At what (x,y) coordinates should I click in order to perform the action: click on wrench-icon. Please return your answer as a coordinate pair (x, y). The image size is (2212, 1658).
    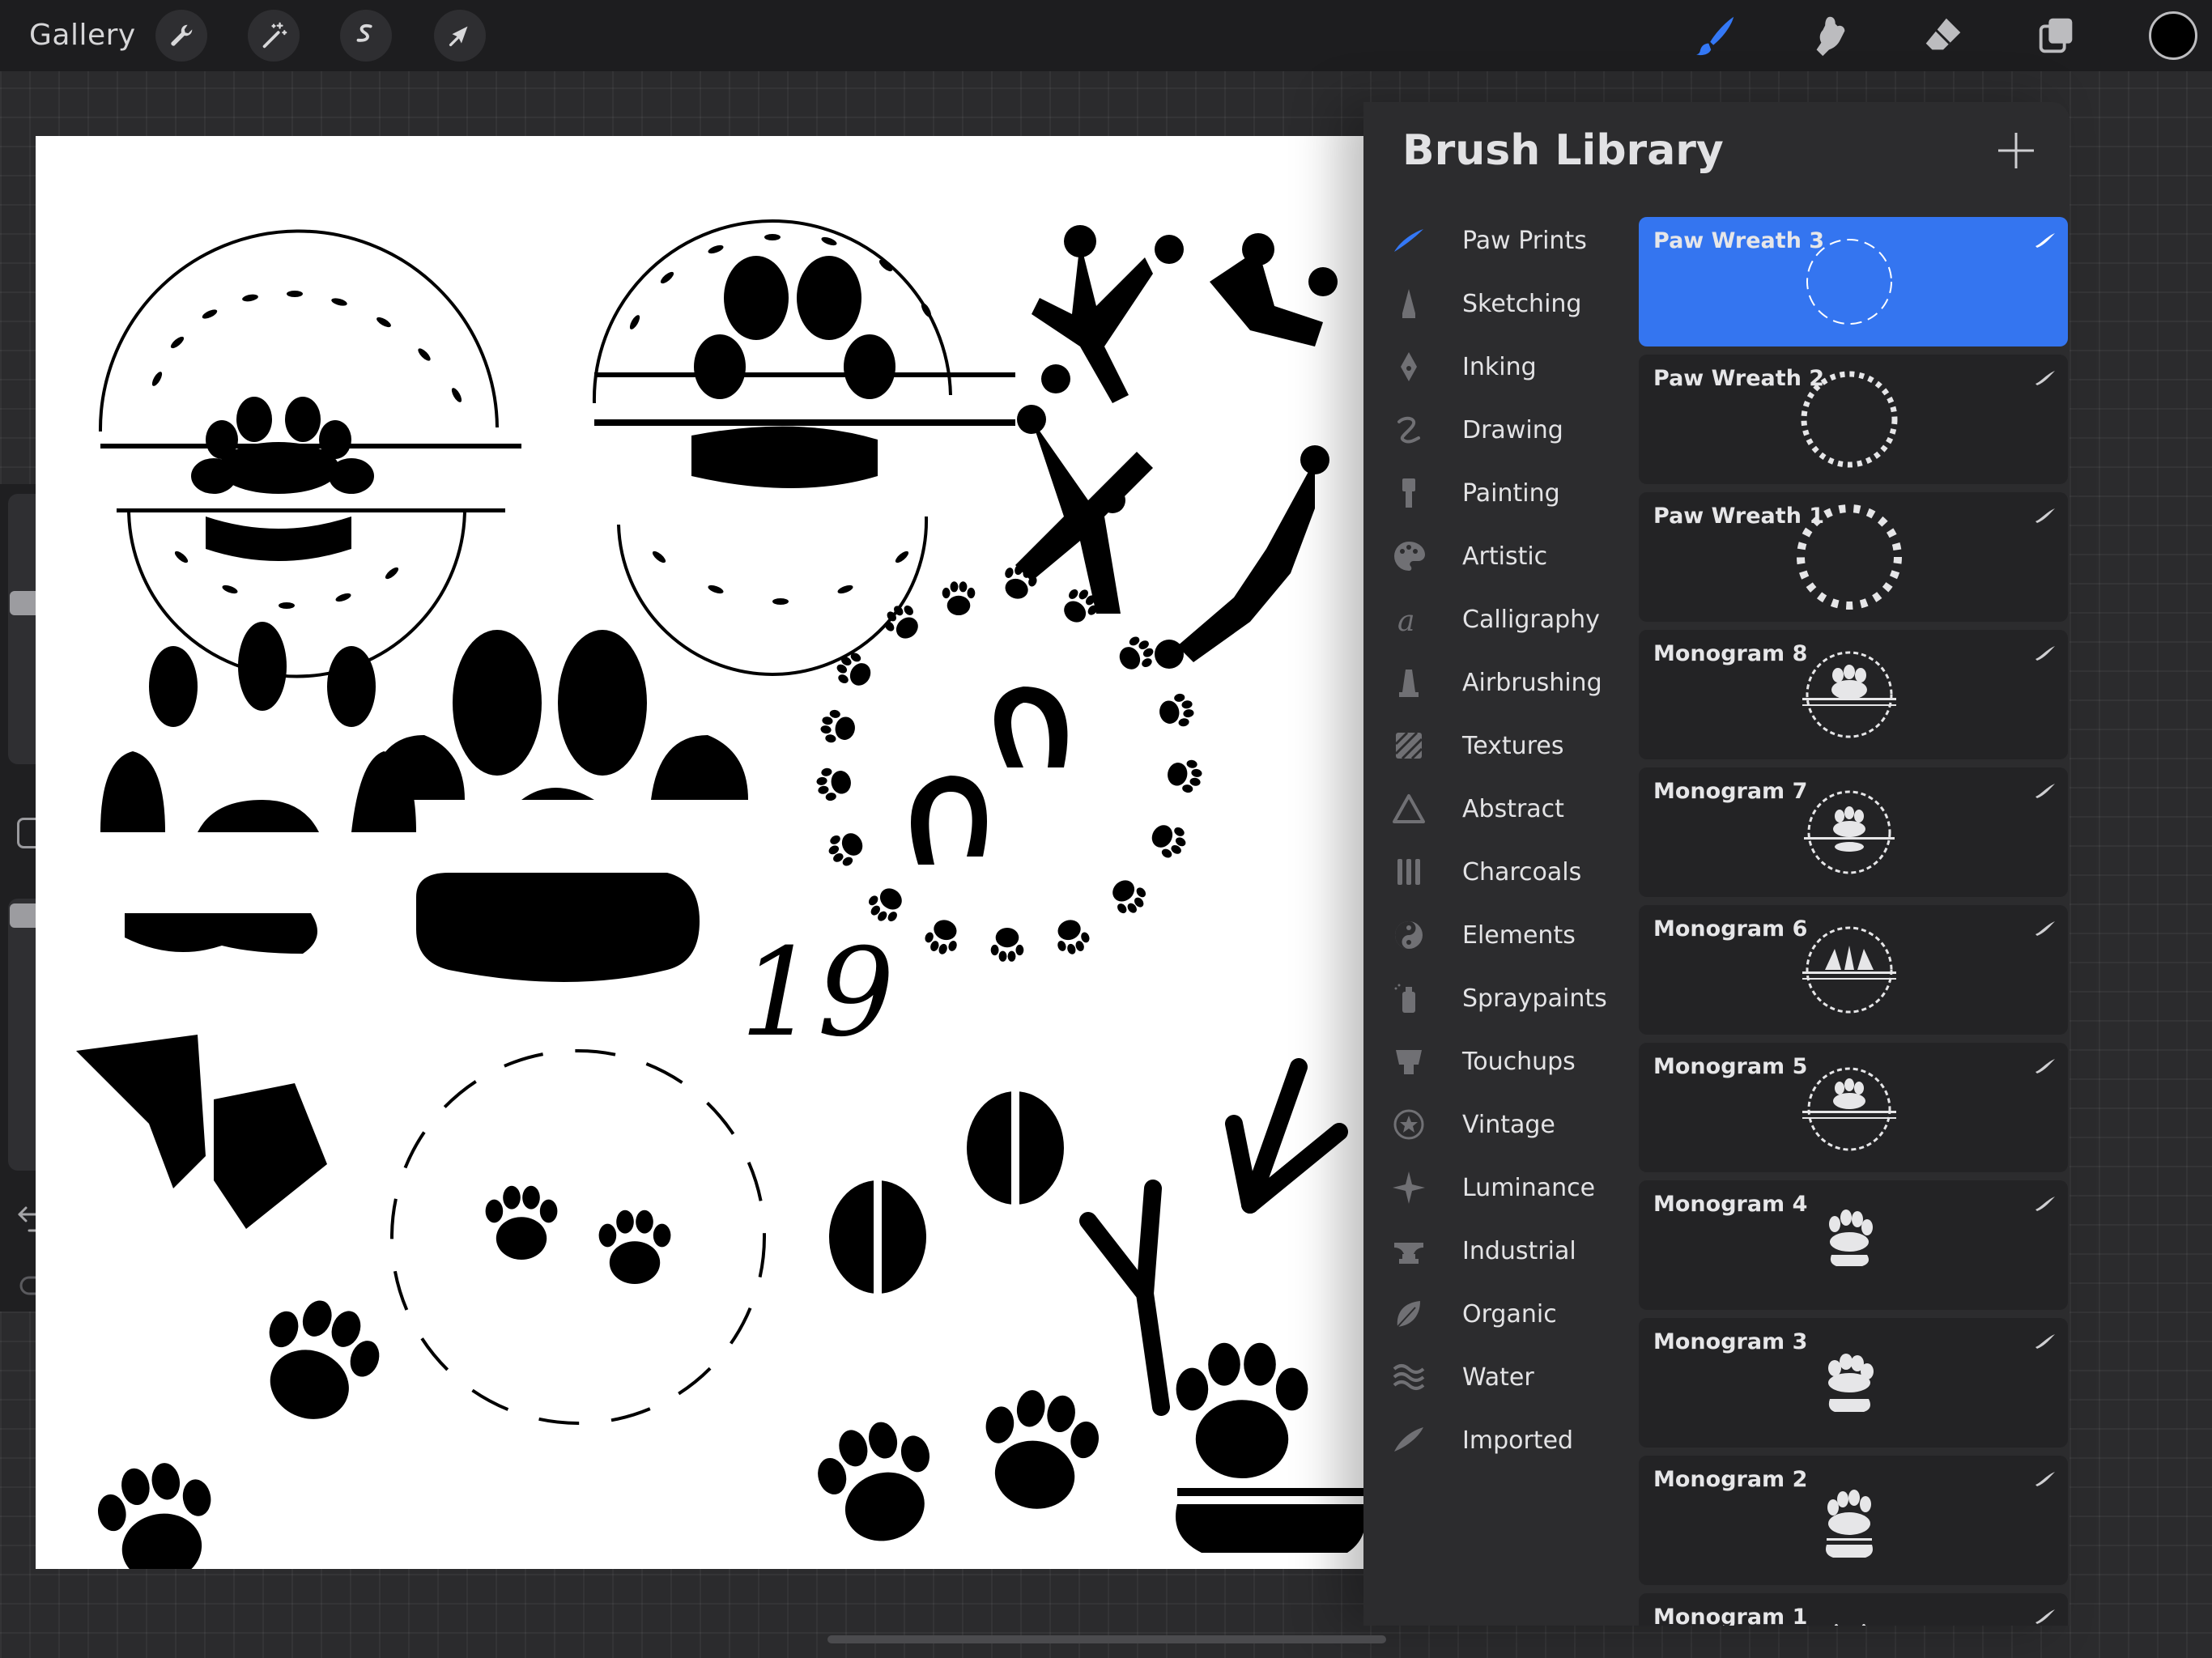
    Looking at the image, I should click on (181, 36).